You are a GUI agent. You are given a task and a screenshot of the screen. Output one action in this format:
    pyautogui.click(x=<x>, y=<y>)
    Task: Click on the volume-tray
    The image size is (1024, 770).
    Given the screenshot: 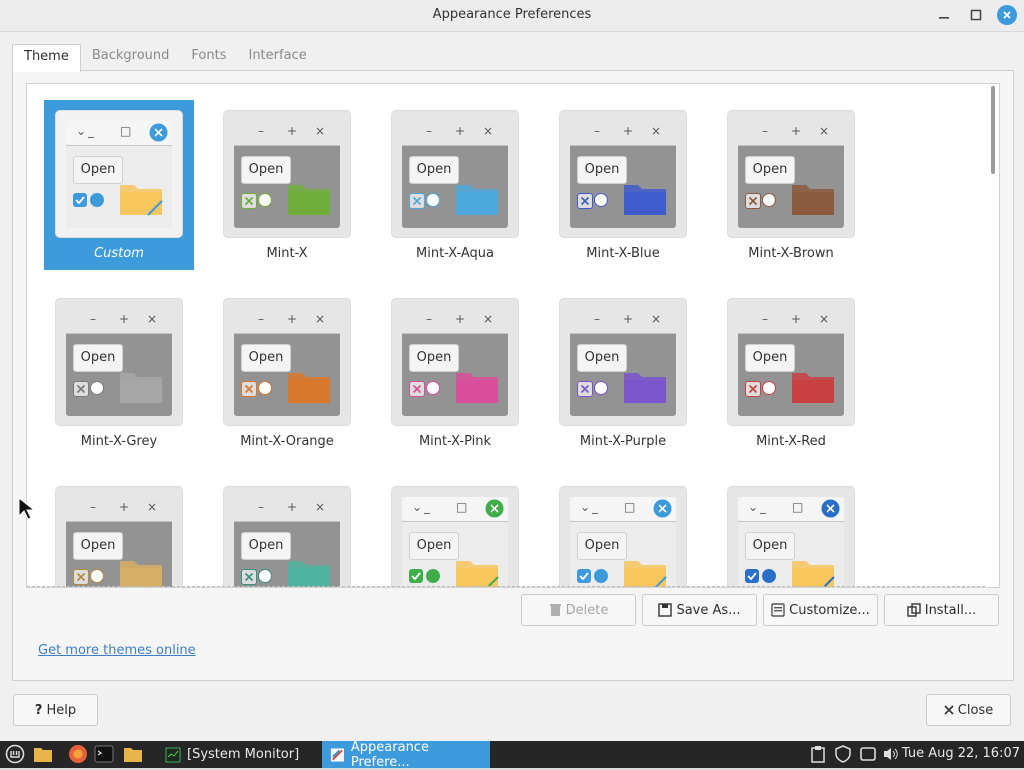 What is the action you would take?
    pyautogui.click(x=891, y=754)
    